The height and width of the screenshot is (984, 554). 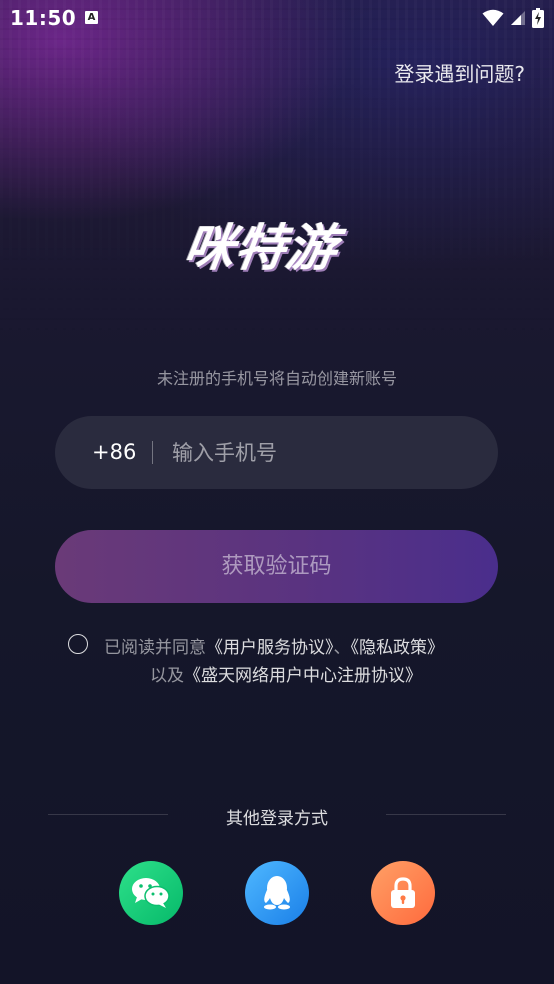 I want to click on notification-icon: A, so click(x=91, y=17).